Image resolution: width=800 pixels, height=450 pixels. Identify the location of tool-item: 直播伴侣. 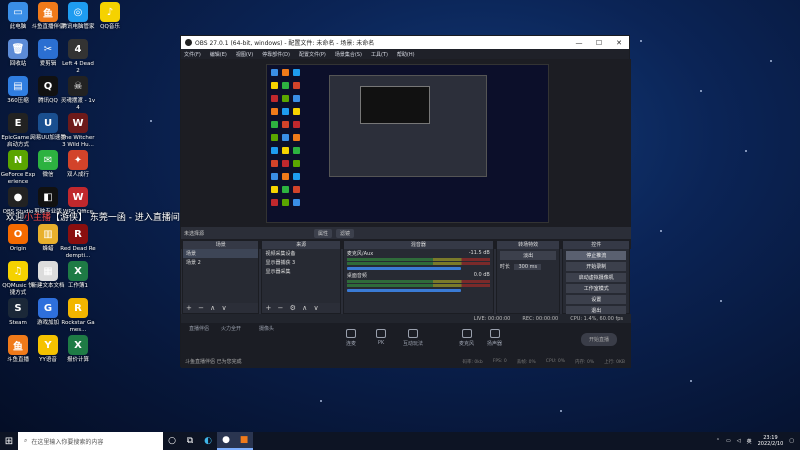
(199, 328).